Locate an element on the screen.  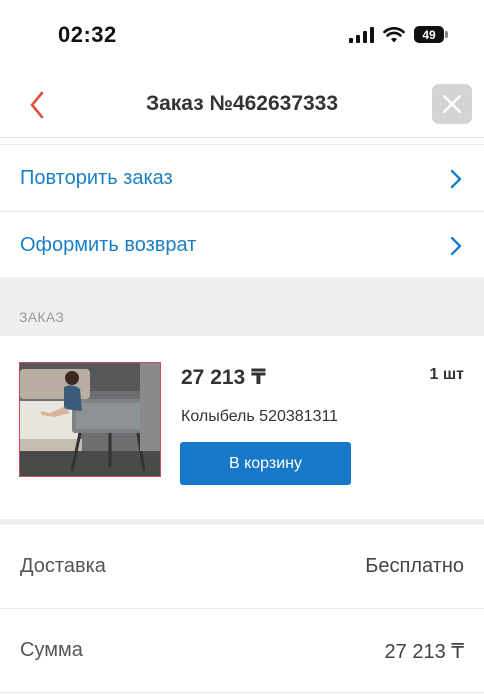
close-icon is located at coordinates (452, 104).